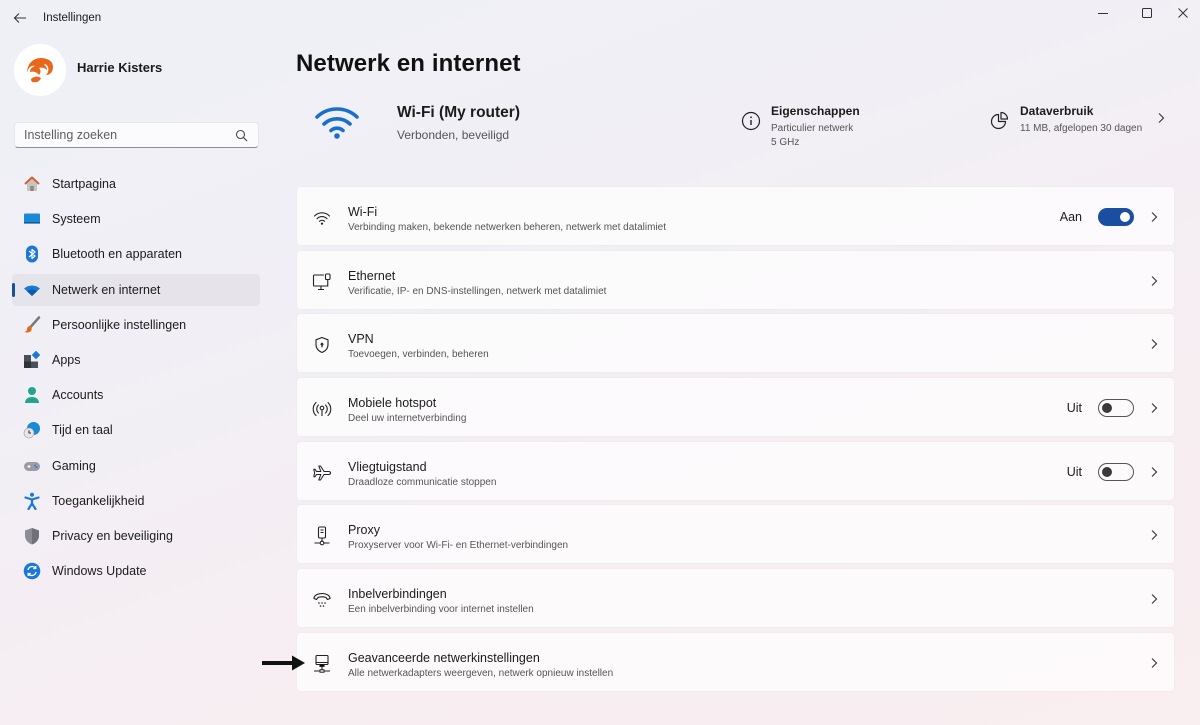 The height and width of the screenshot is (725, 1200). Describe the element at coordinates (136, 430) in the screenshot. I see `sidebar-item-tijd-taal: Tijd en taal` at that location.